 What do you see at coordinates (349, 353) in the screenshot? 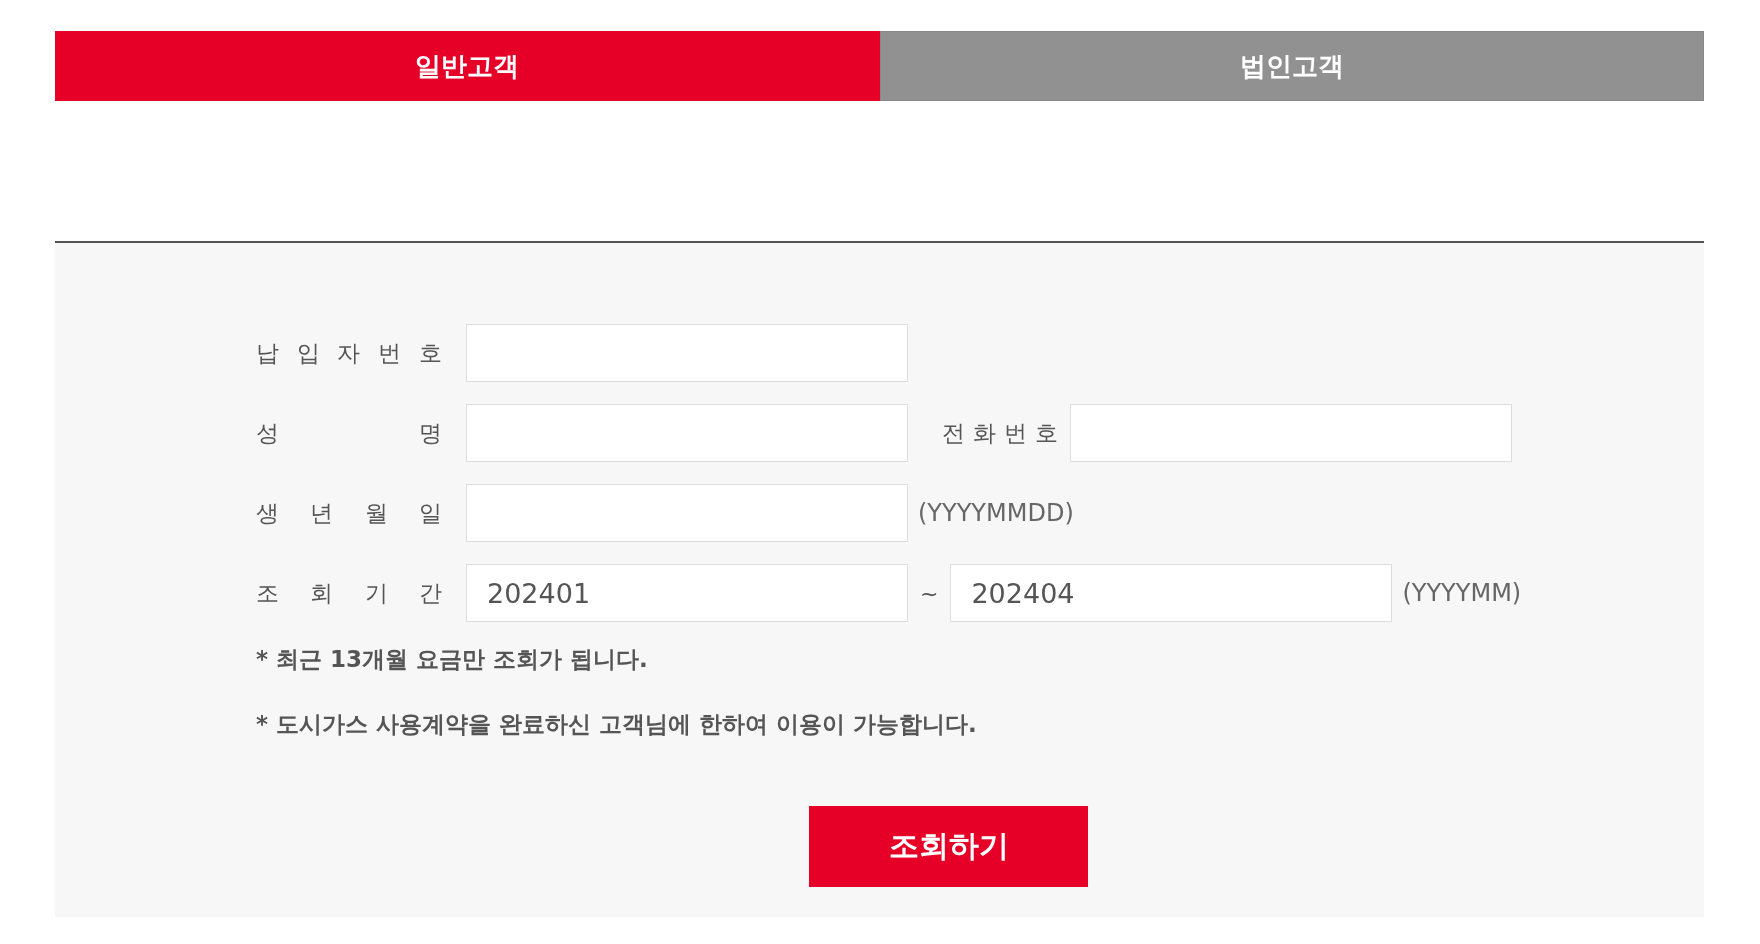
I see `field-label: 납 입 자 번 호` at bounding box center [349, 353].